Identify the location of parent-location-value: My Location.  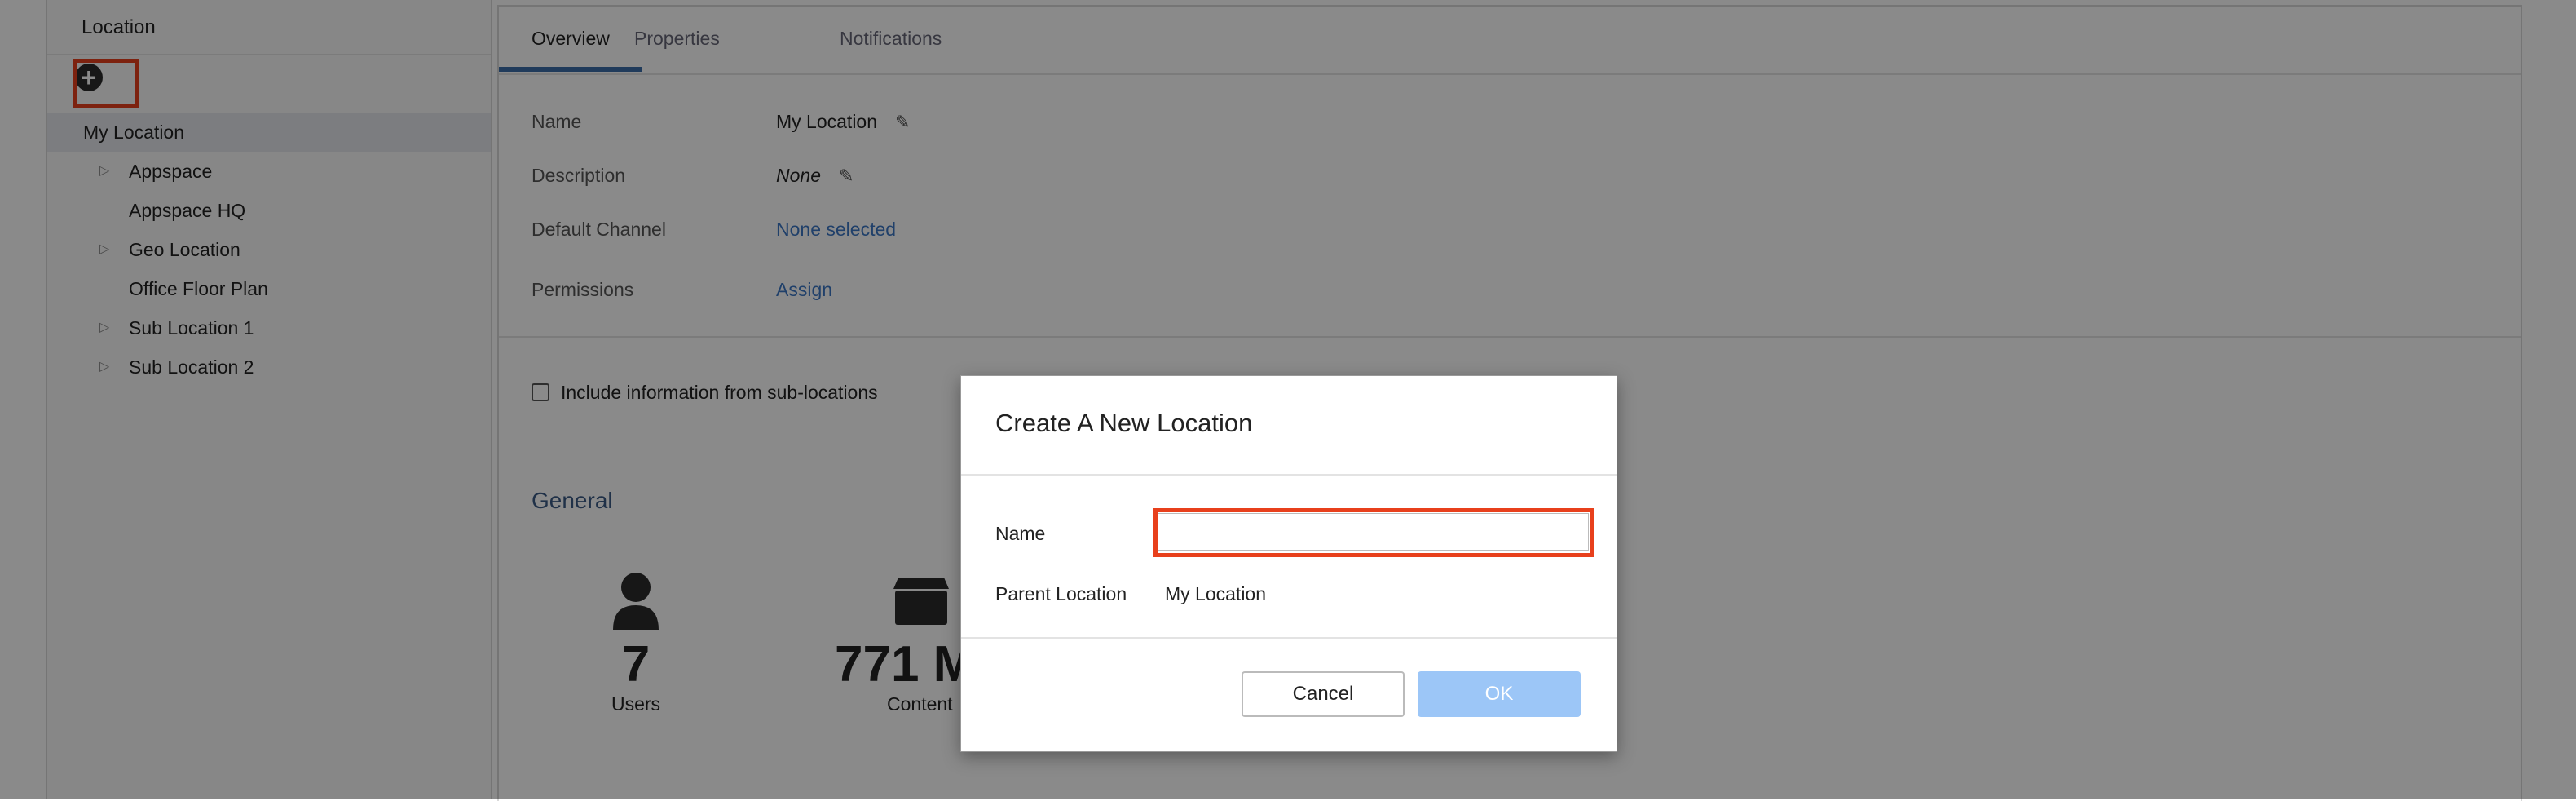
(1216, 593).